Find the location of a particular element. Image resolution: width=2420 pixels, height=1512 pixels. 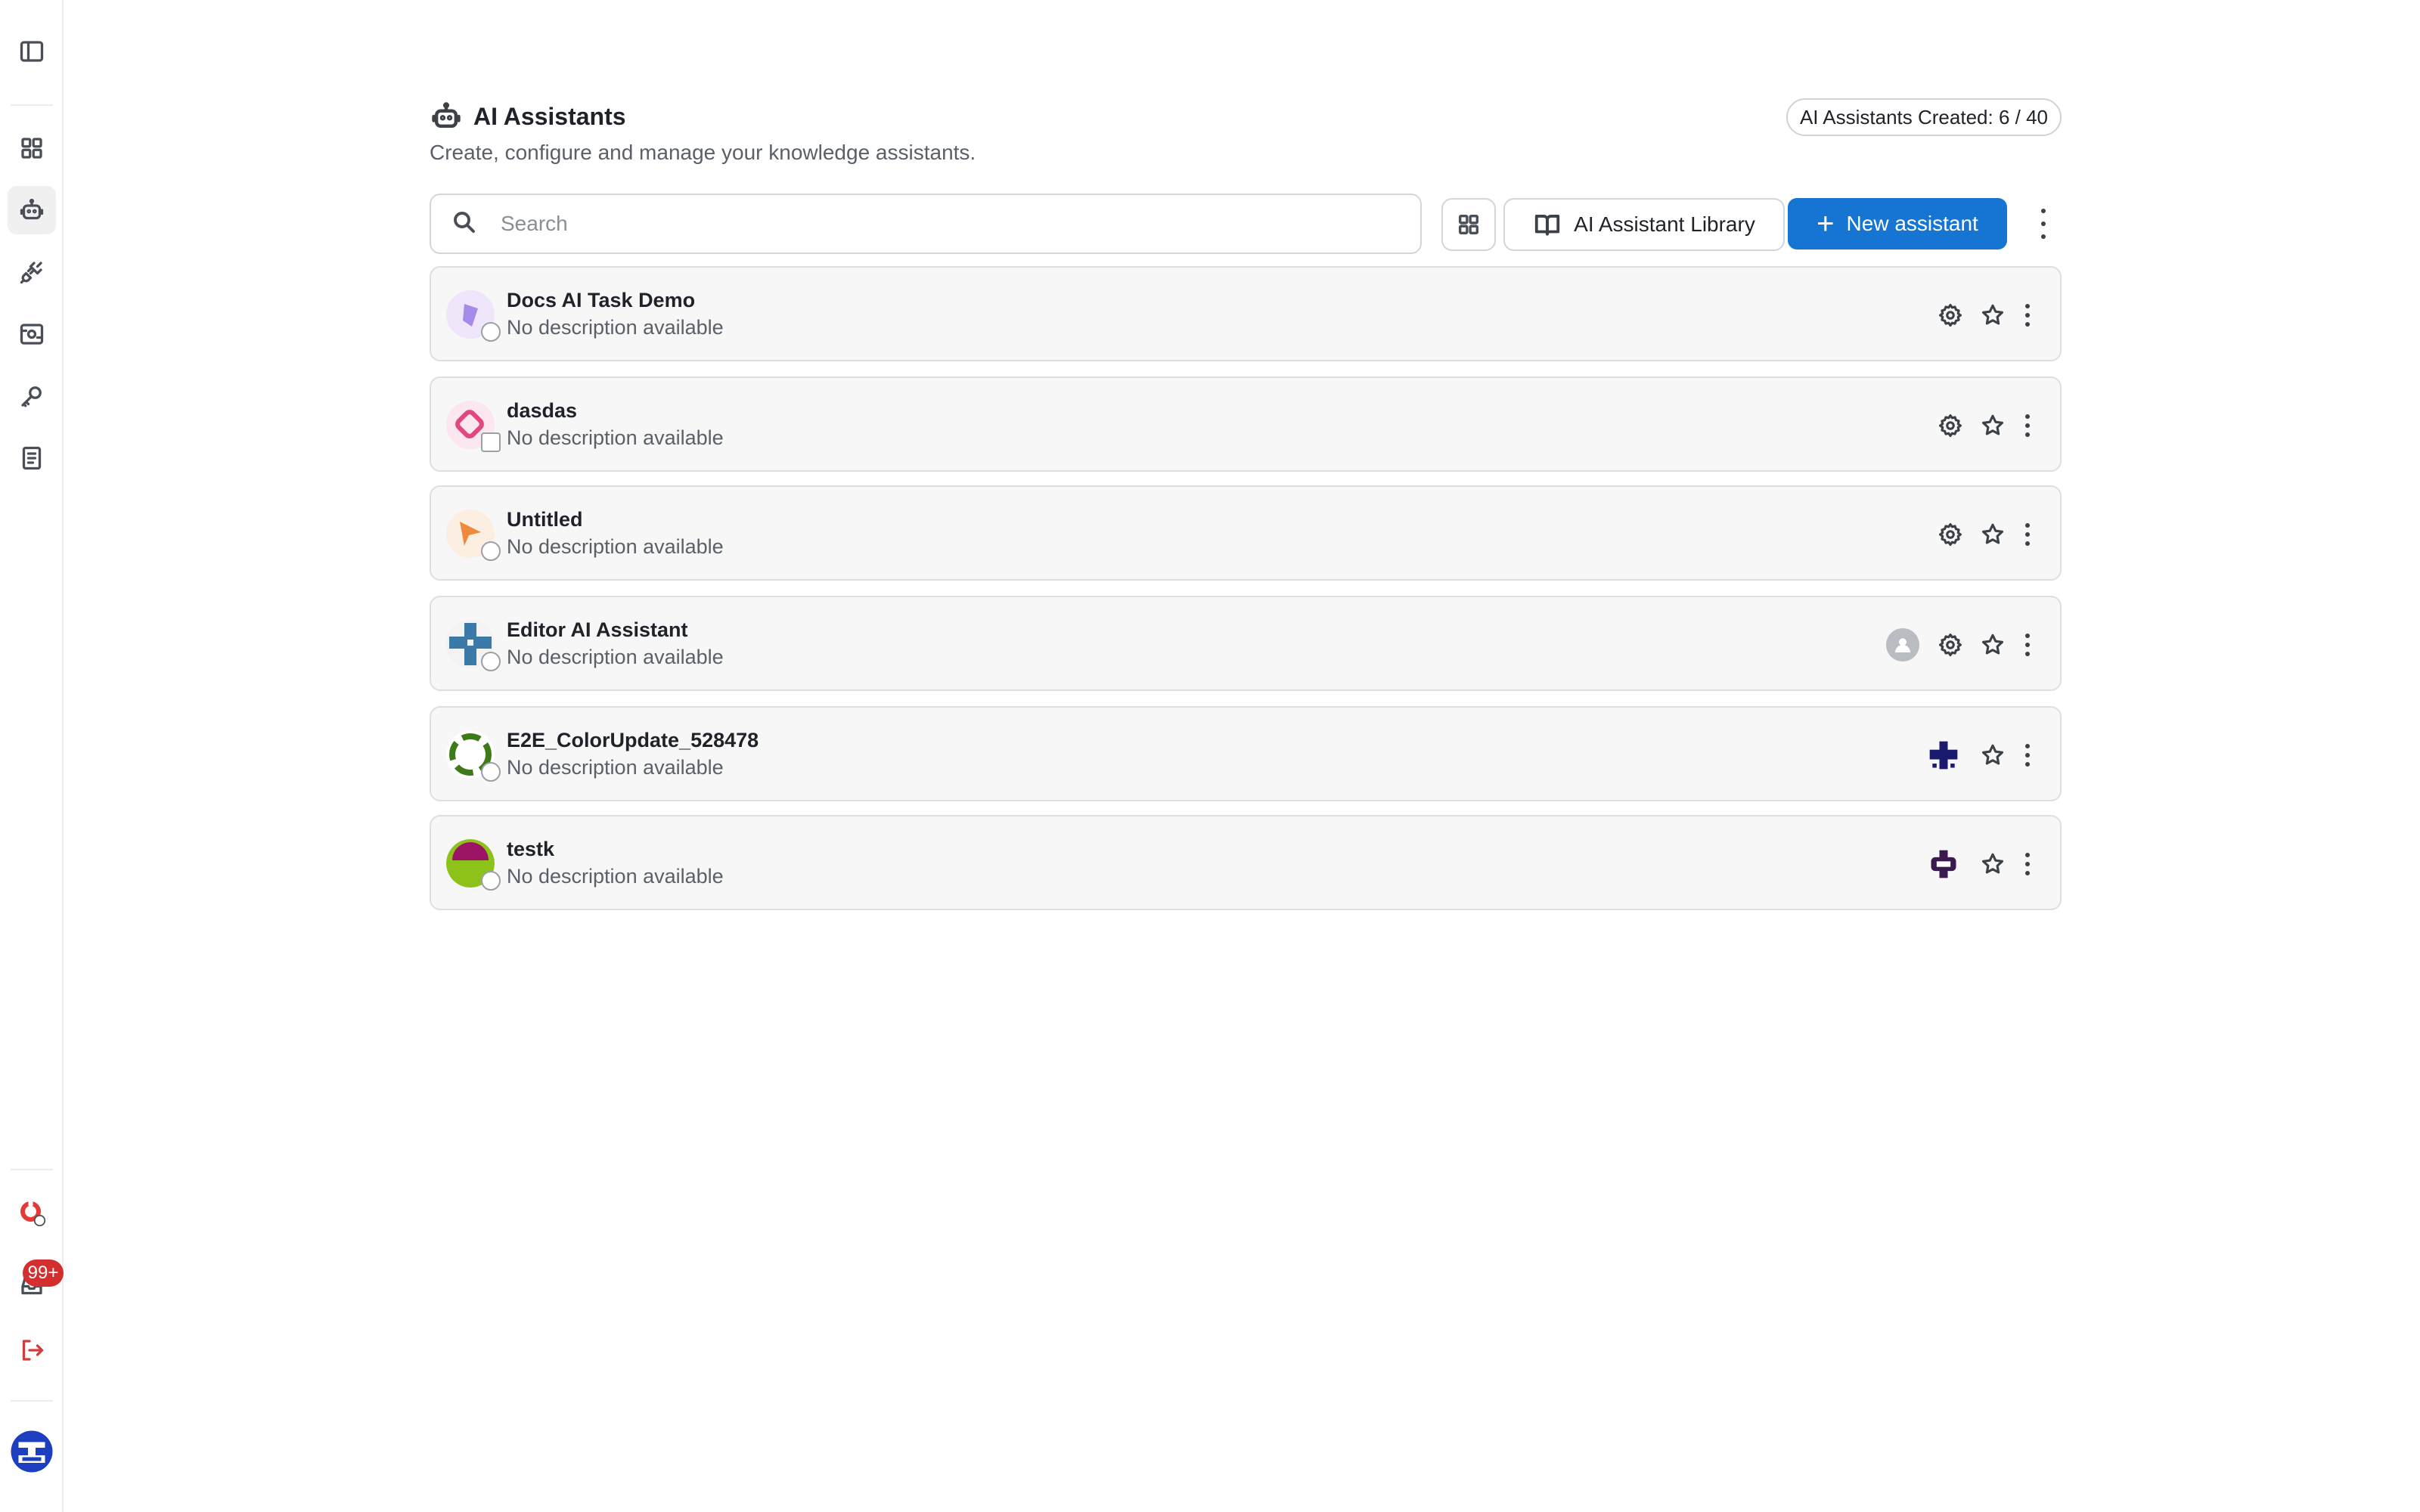

toggle-sidebar-button is located at coordinates (32, 52).